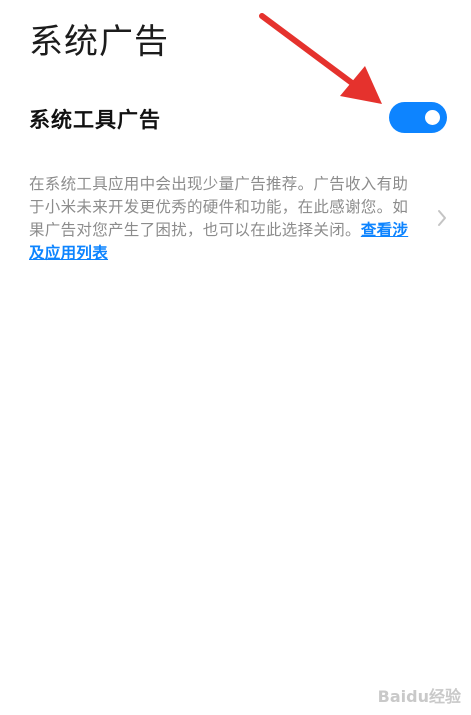 The height and width of the screenshot is (715, 471). What do you see at coordinates (99, 42) in the screenshot?
I see `page-title: 系统广告` at bounding box center [99, 42].